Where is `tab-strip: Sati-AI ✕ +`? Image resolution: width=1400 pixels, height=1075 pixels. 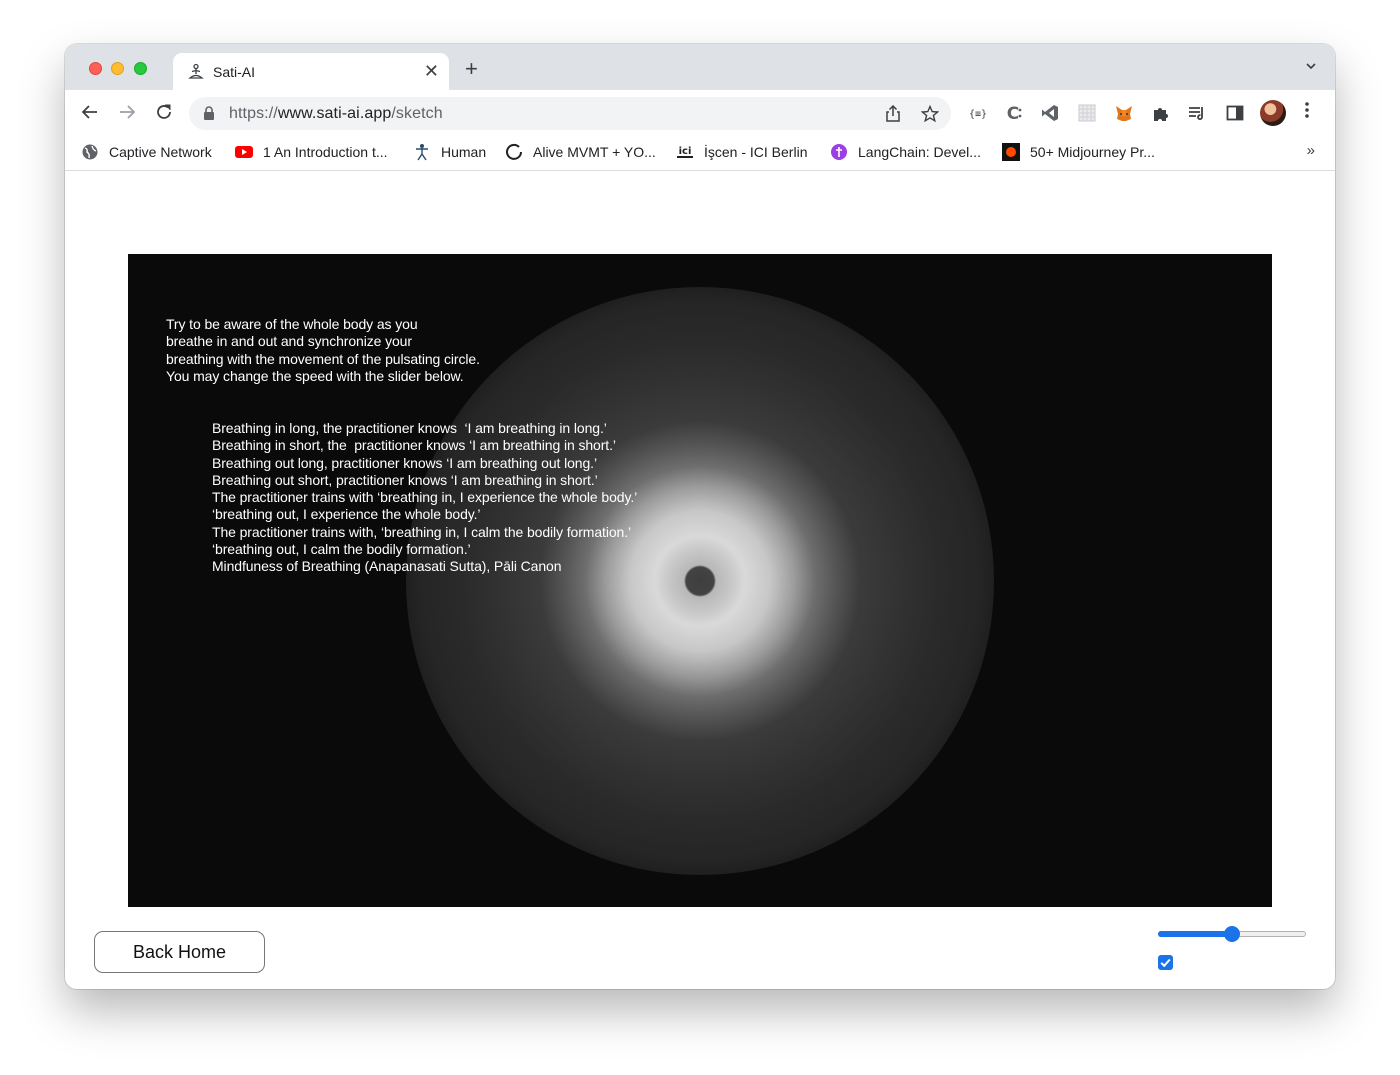 tab-strip: Sati-AI ✕ + is located at coordinates (700, 67).